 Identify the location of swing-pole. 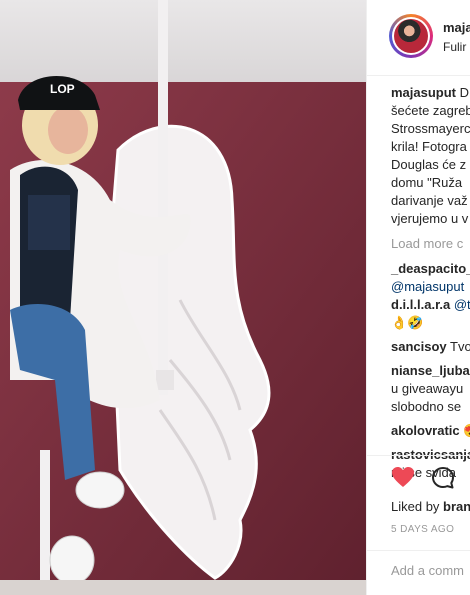
(163, 197).